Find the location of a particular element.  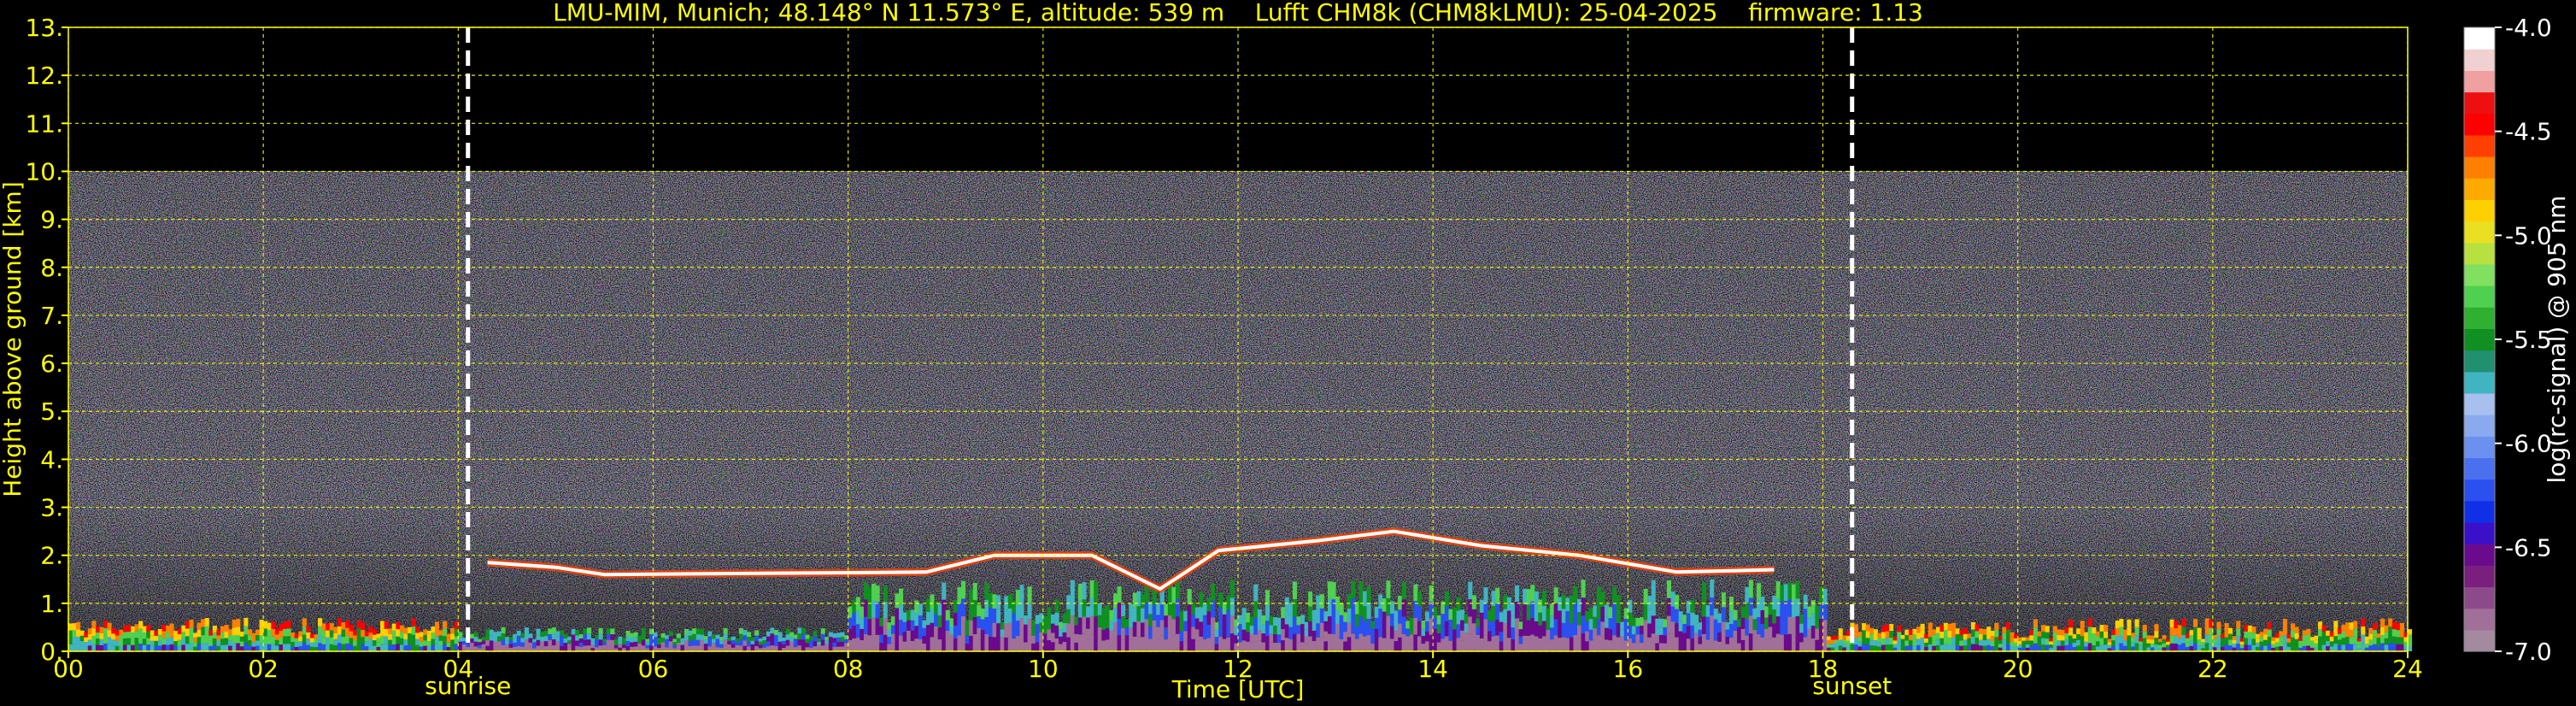

x-tick-label: 16 is located at coordinates (1628, 669).